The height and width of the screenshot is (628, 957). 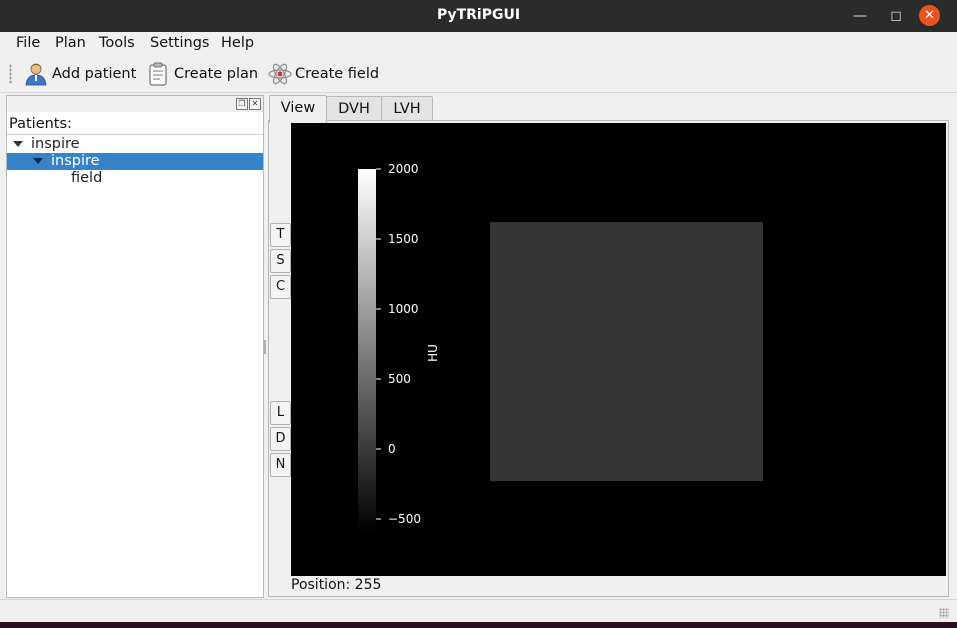 What do you see at coordinates (135, 104) in the screenshot?
I see `dock-header: ❐ ✕` at bounding box center [135, 104].